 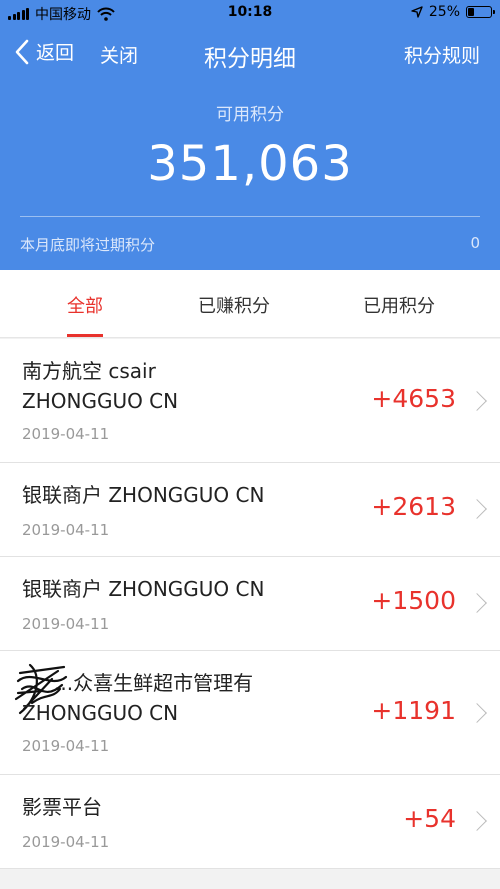 What do you see at coordinates (475, 243) in the screenshot?
I see `expiring-points-value: 0` at bounding box center [475, 243].